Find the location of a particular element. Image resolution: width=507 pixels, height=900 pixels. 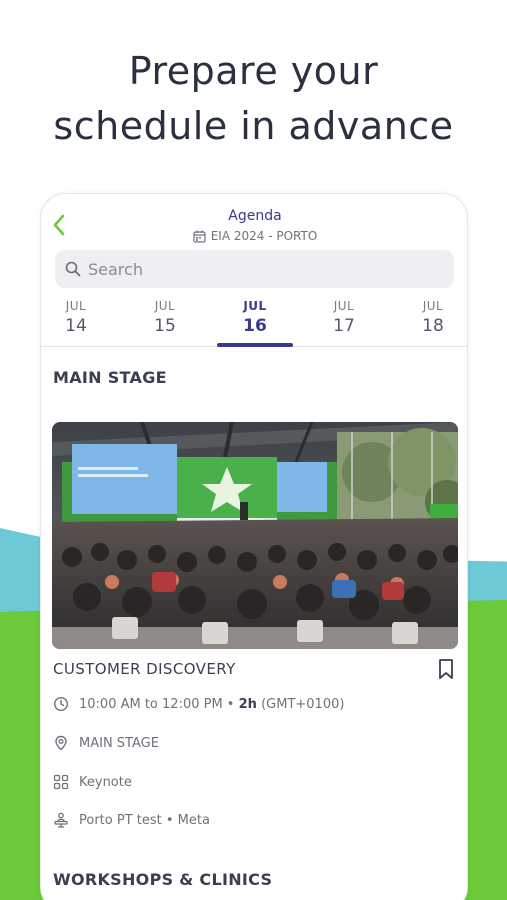

person-stand-icon is located at coordinates (61, 820).